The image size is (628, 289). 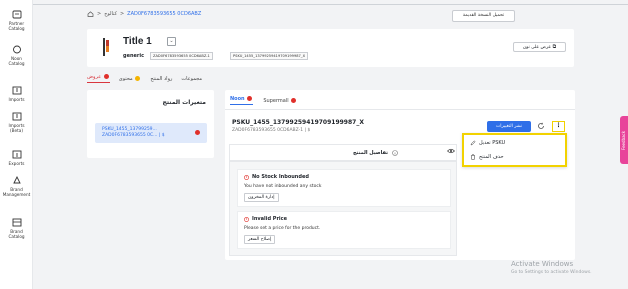 I want to click on nav-exports: Exports, so click(x=16, y=158).